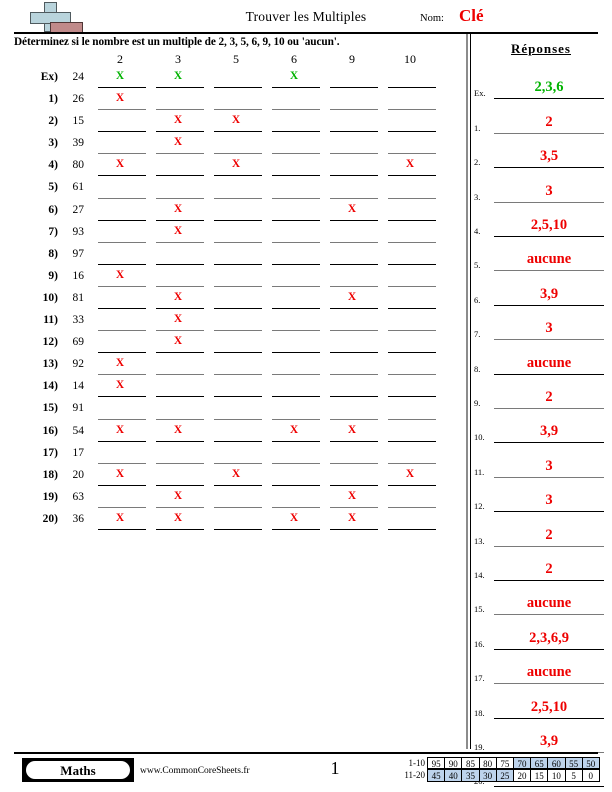  Describe the element at coordinates (549, 638) in the screenshot. I see `answer-value: 2,3,6,9` at that location.